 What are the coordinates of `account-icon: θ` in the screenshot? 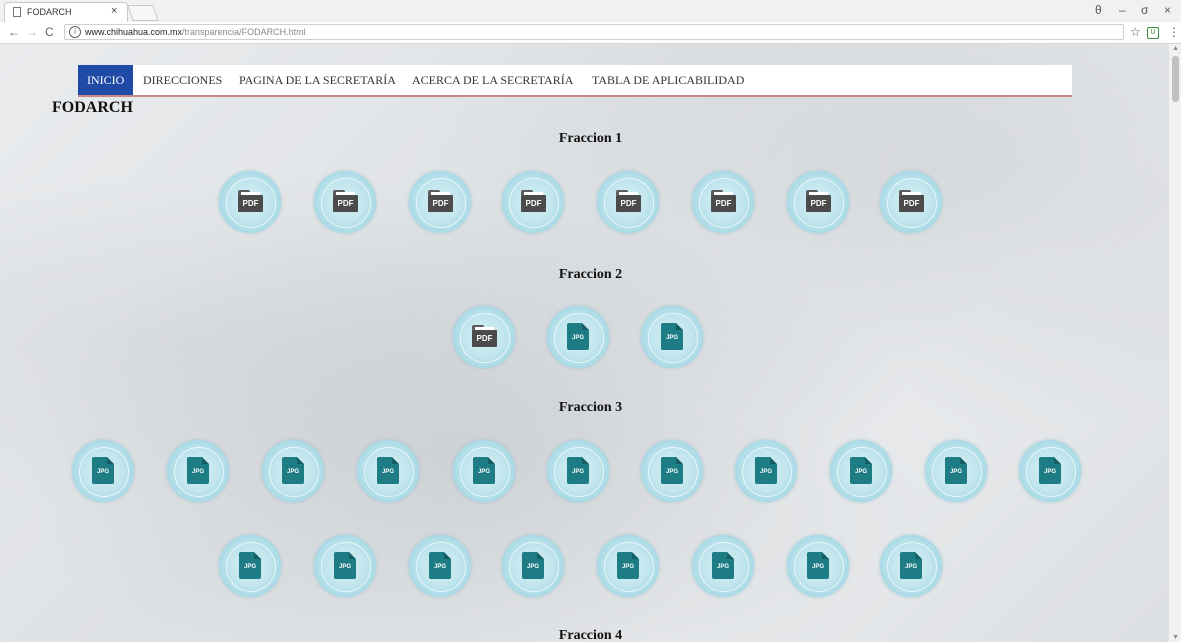 It's located at (1098, 10).